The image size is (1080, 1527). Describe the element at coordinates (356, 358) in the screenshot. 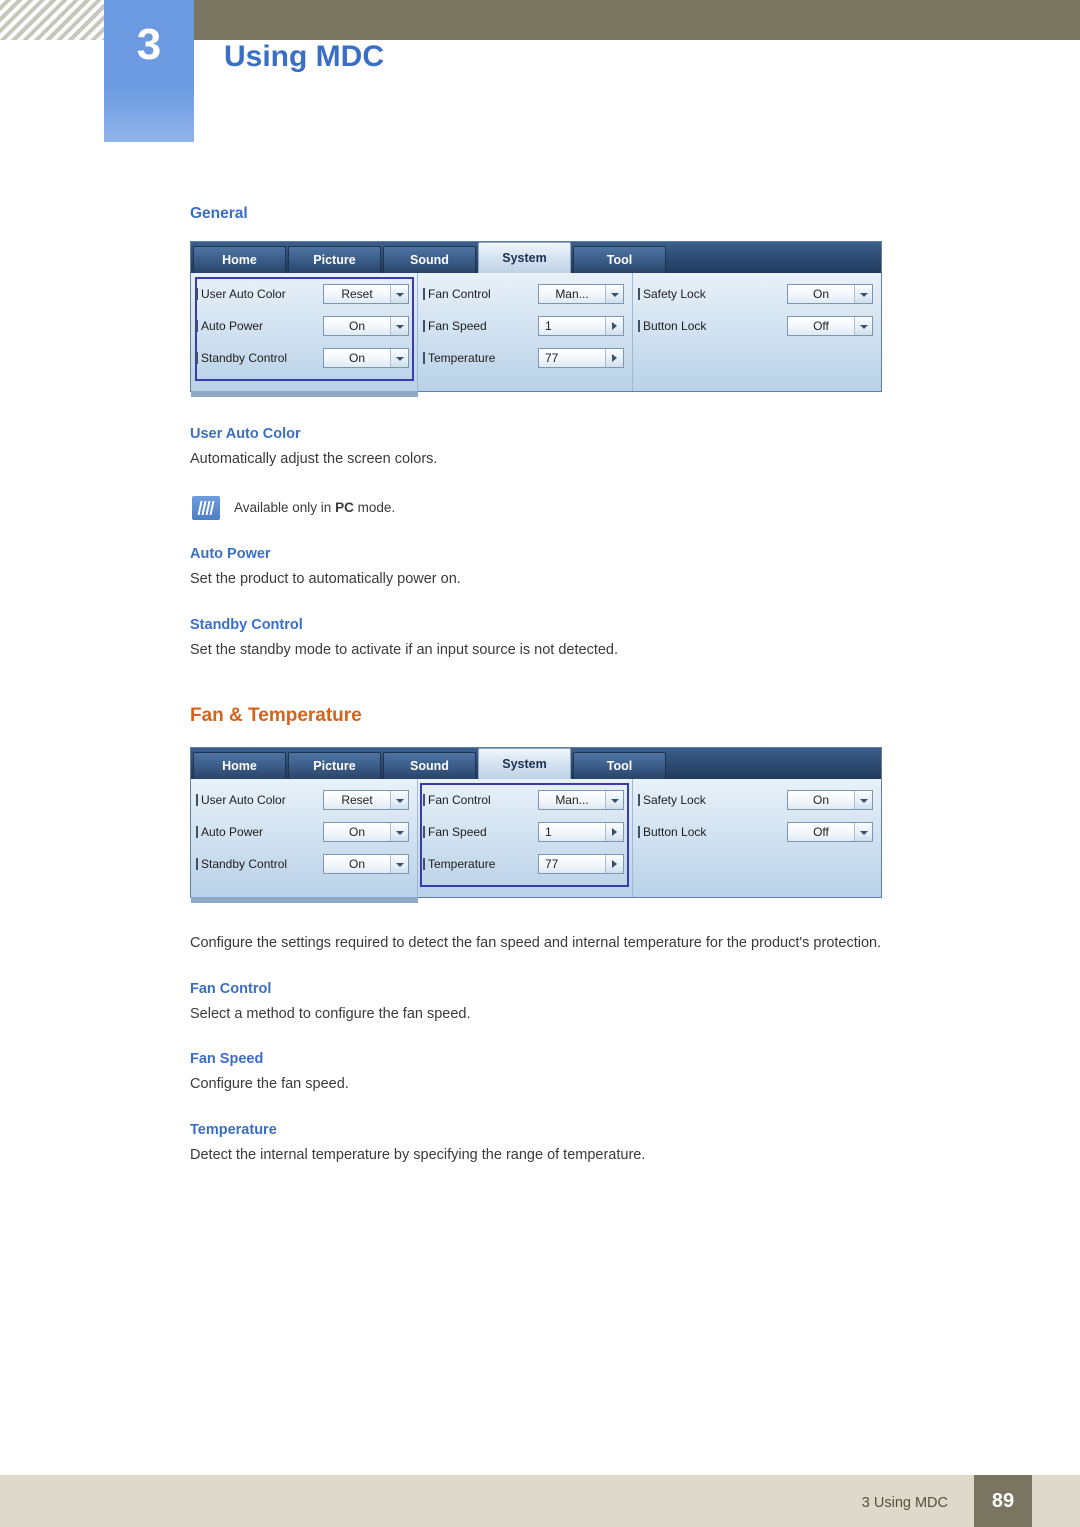

I see `mdc-value-standby-control: On` at that location.